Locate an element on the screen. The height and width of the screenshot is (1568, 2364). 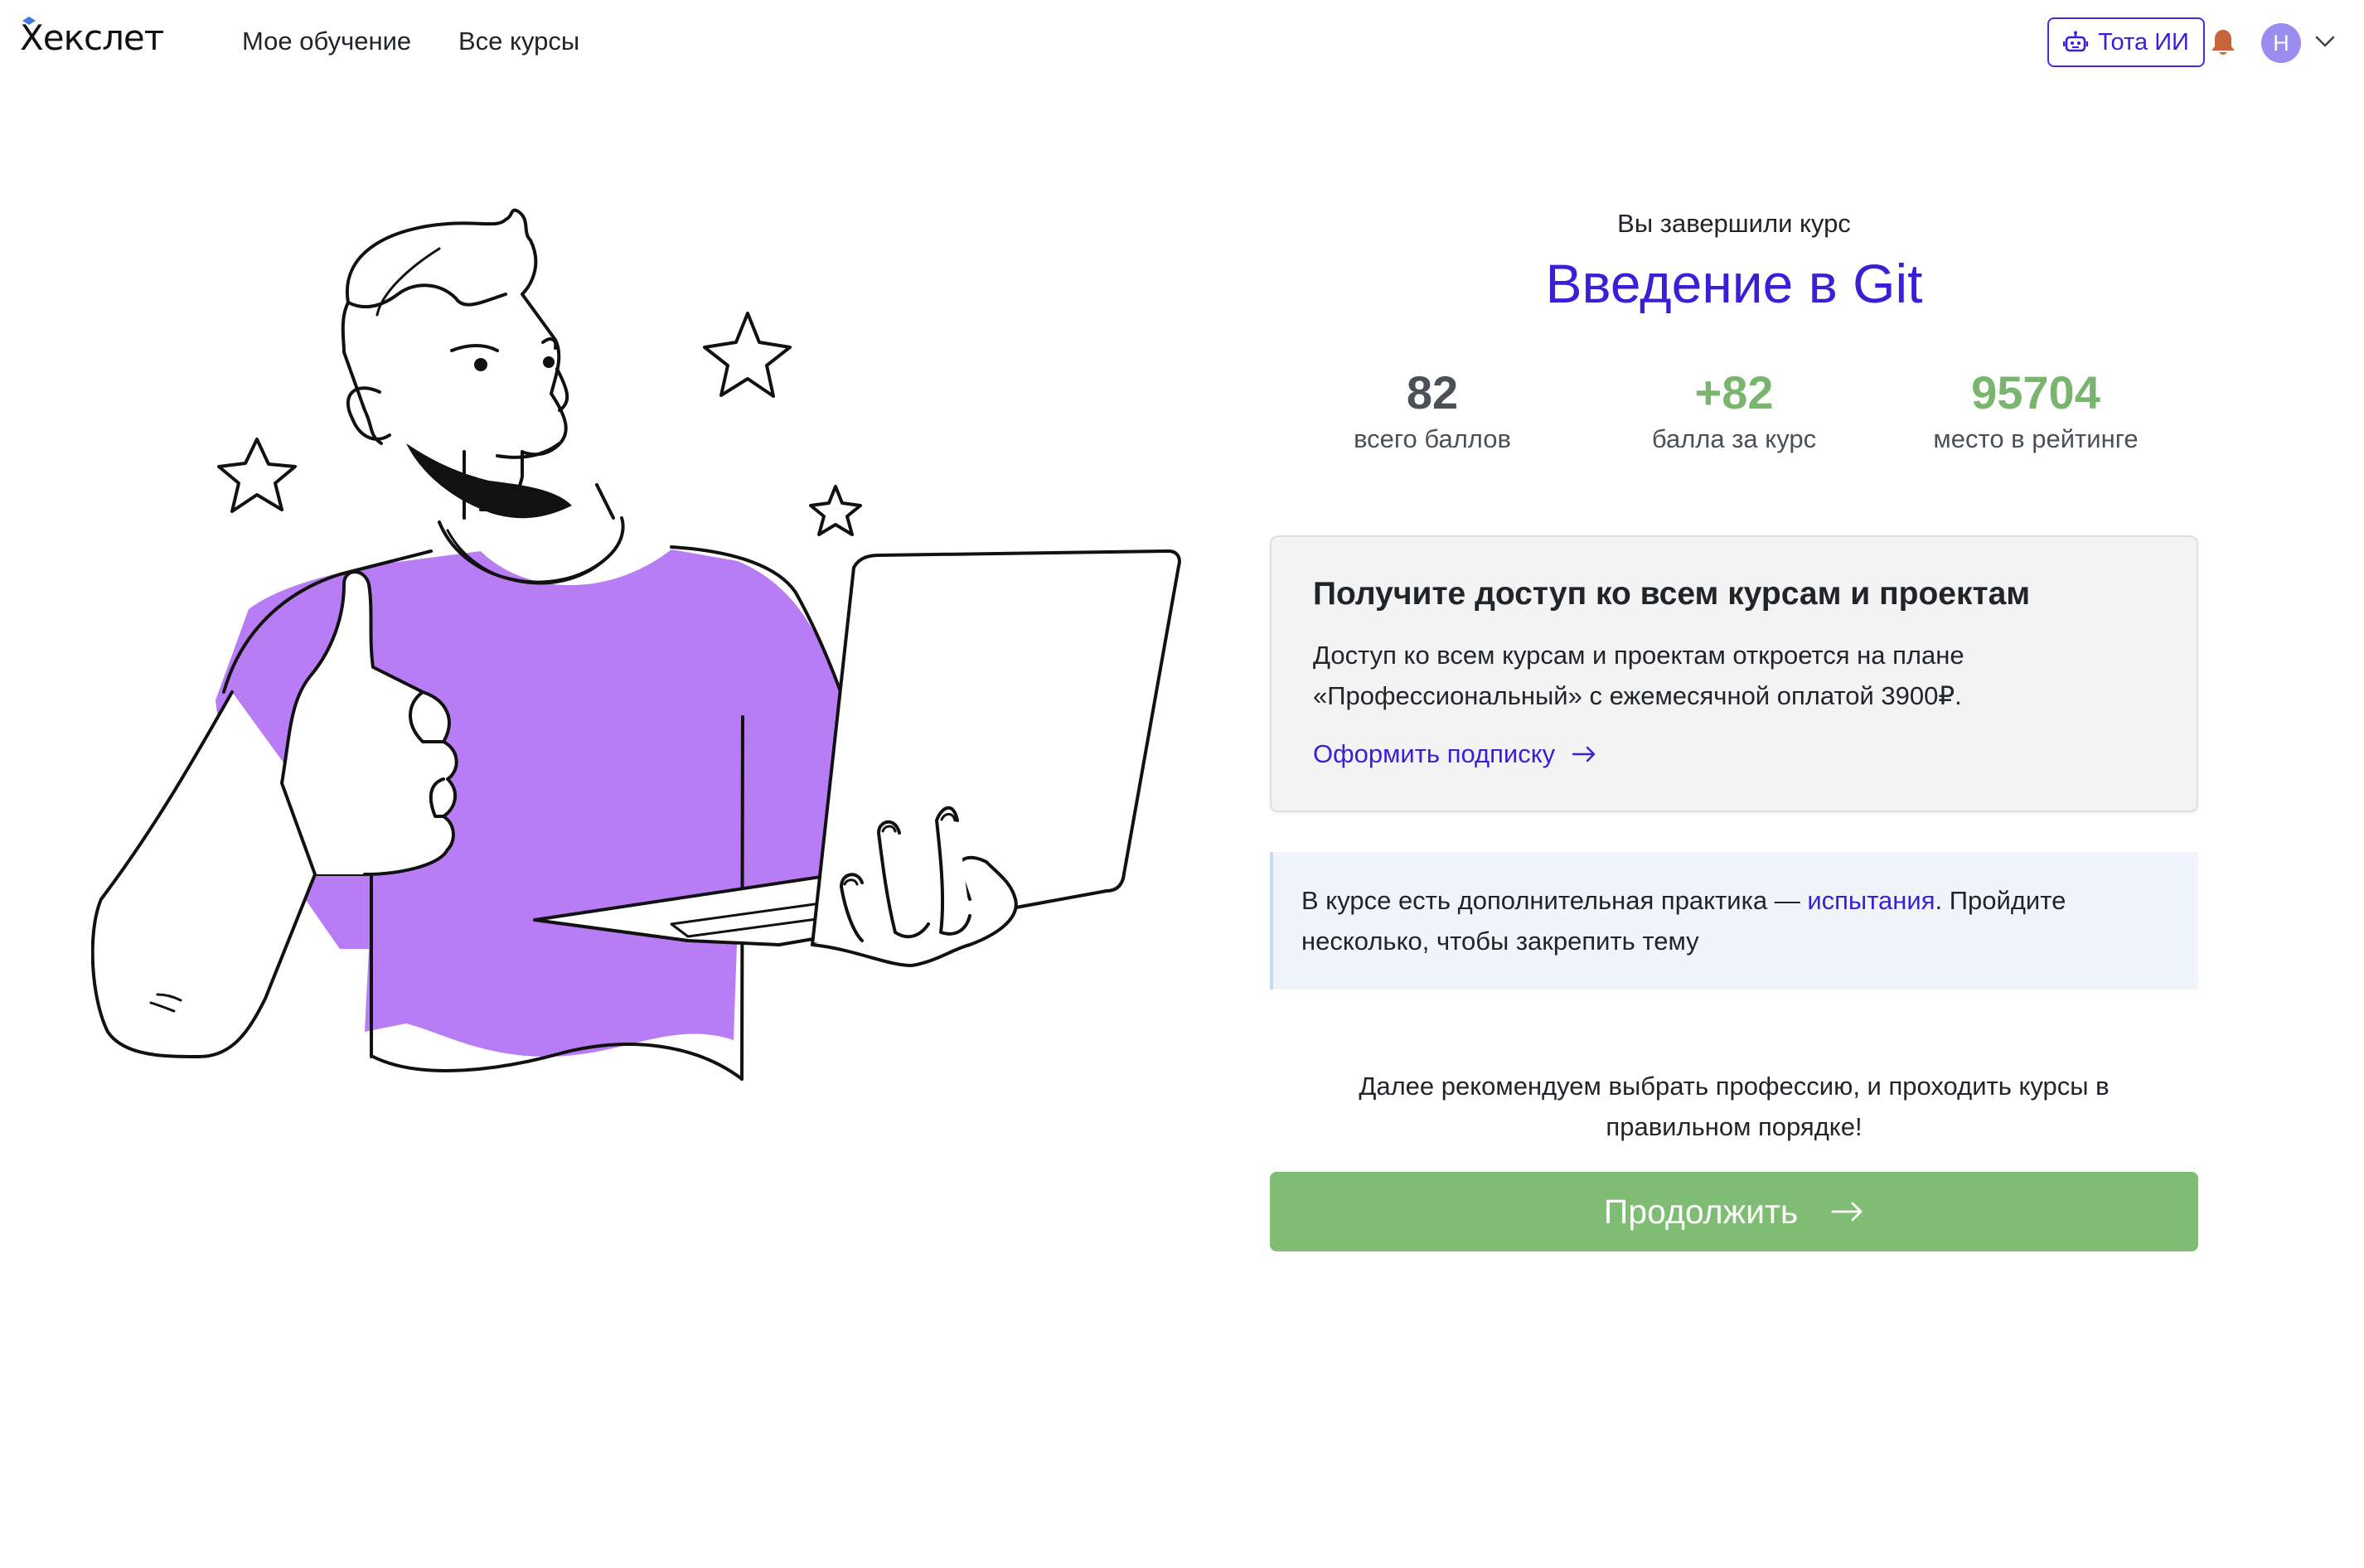
stat-course-points-value: +82 is located at coordinates (1734, 392).